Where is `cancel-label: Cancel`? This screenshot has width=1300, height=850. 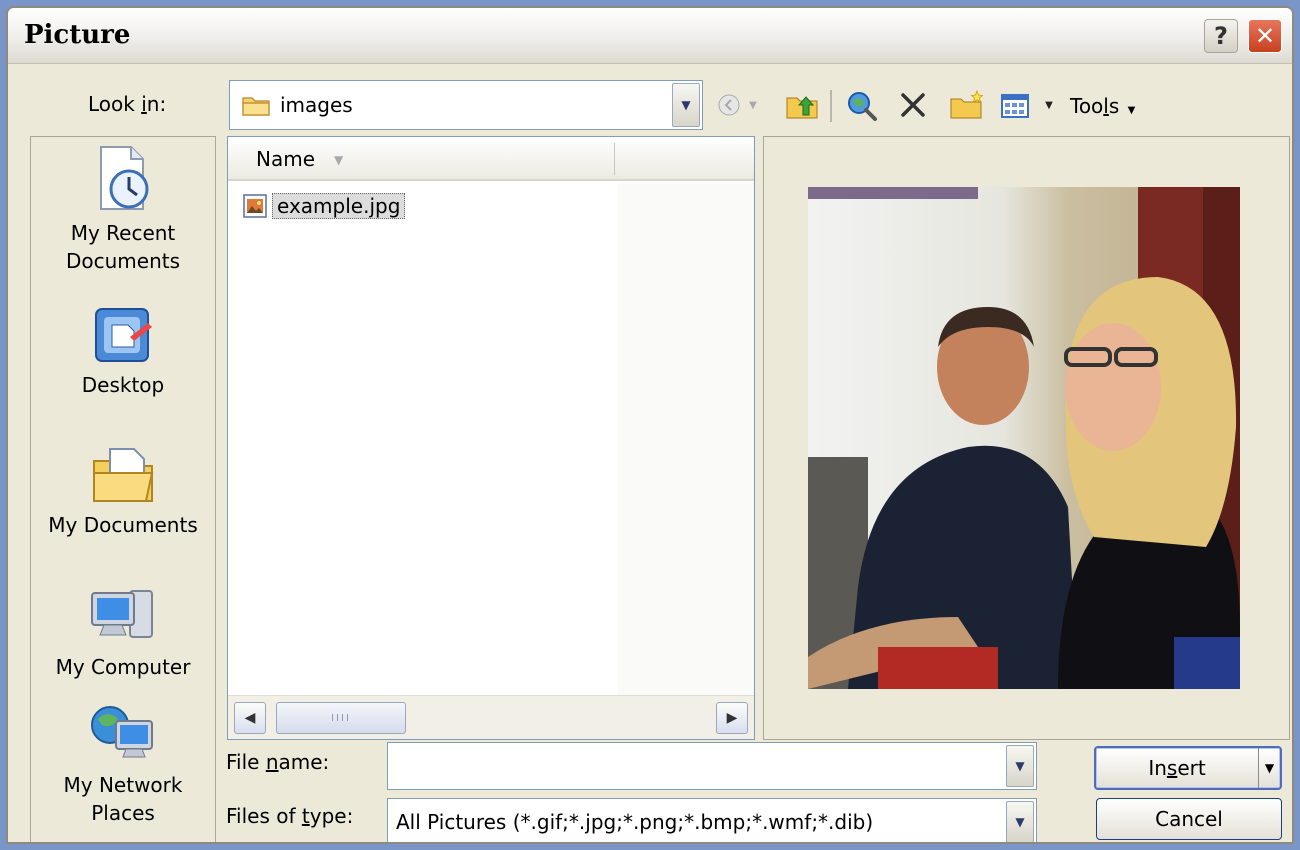 cancel-label: Cancel is located at coordinates (1189, 819).